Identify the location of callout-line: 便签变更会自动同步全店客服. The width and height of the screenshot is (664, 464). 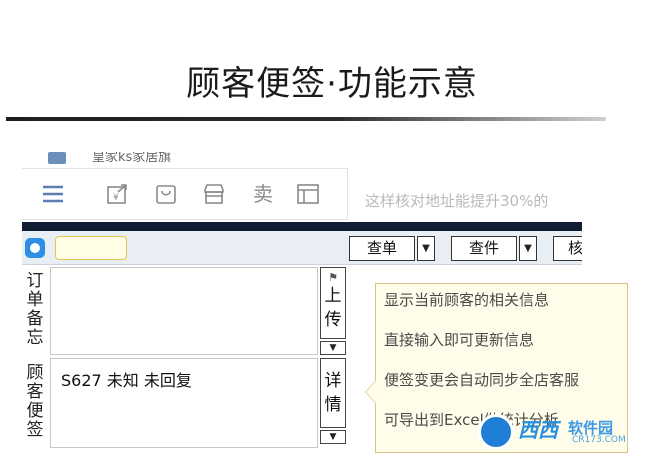
(482, 380).